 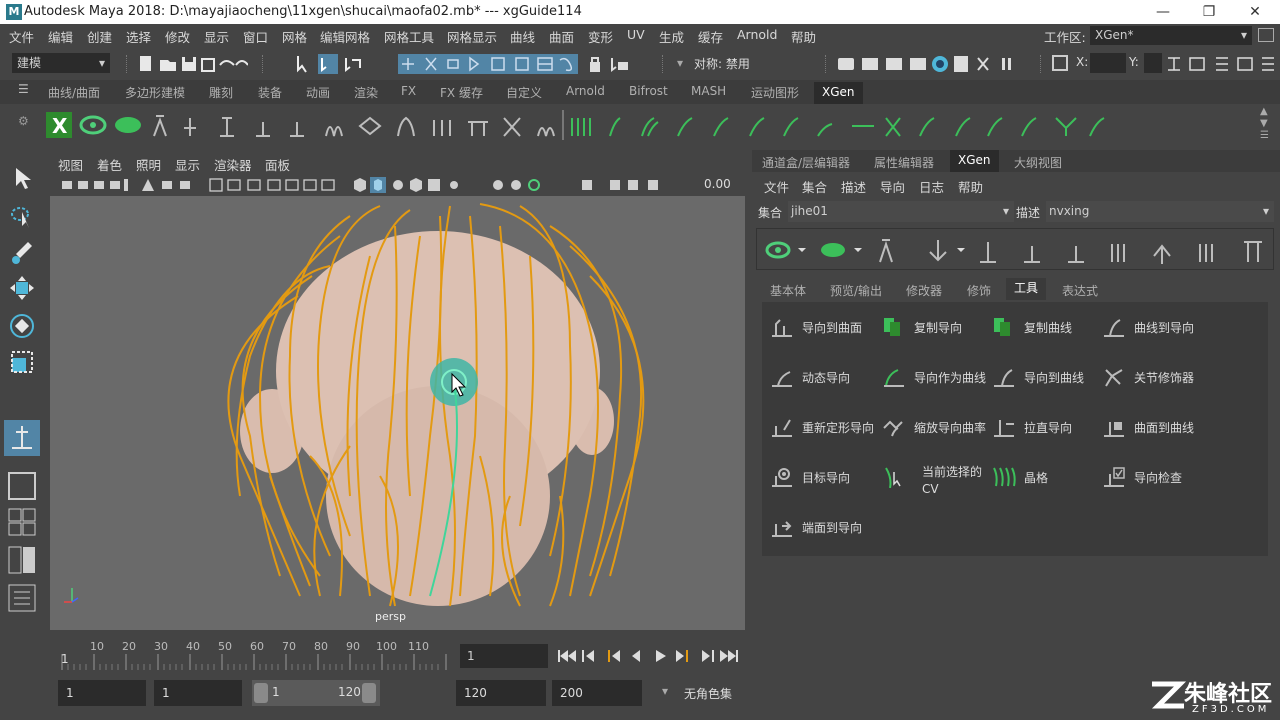 What do you see at coordinates (597, 693) in the screenshot?
I see `animation-end-field: 200` at bounding box center [597, 693].